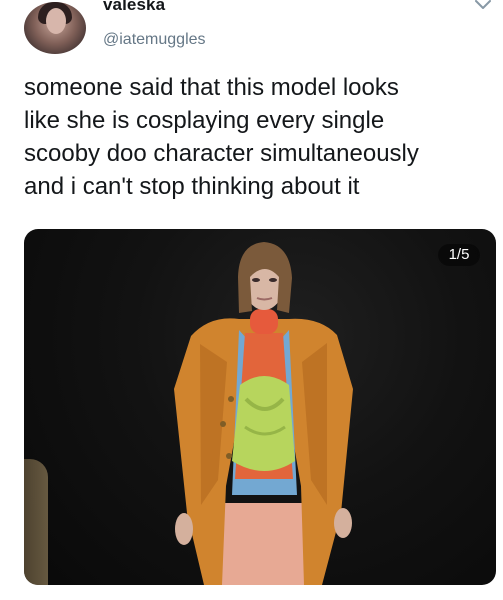  What do you see at coordinates (251, 31) in the screenshot?
I see `tweet-header: valeska @iatemuggles` at bounding box center [251, 31].